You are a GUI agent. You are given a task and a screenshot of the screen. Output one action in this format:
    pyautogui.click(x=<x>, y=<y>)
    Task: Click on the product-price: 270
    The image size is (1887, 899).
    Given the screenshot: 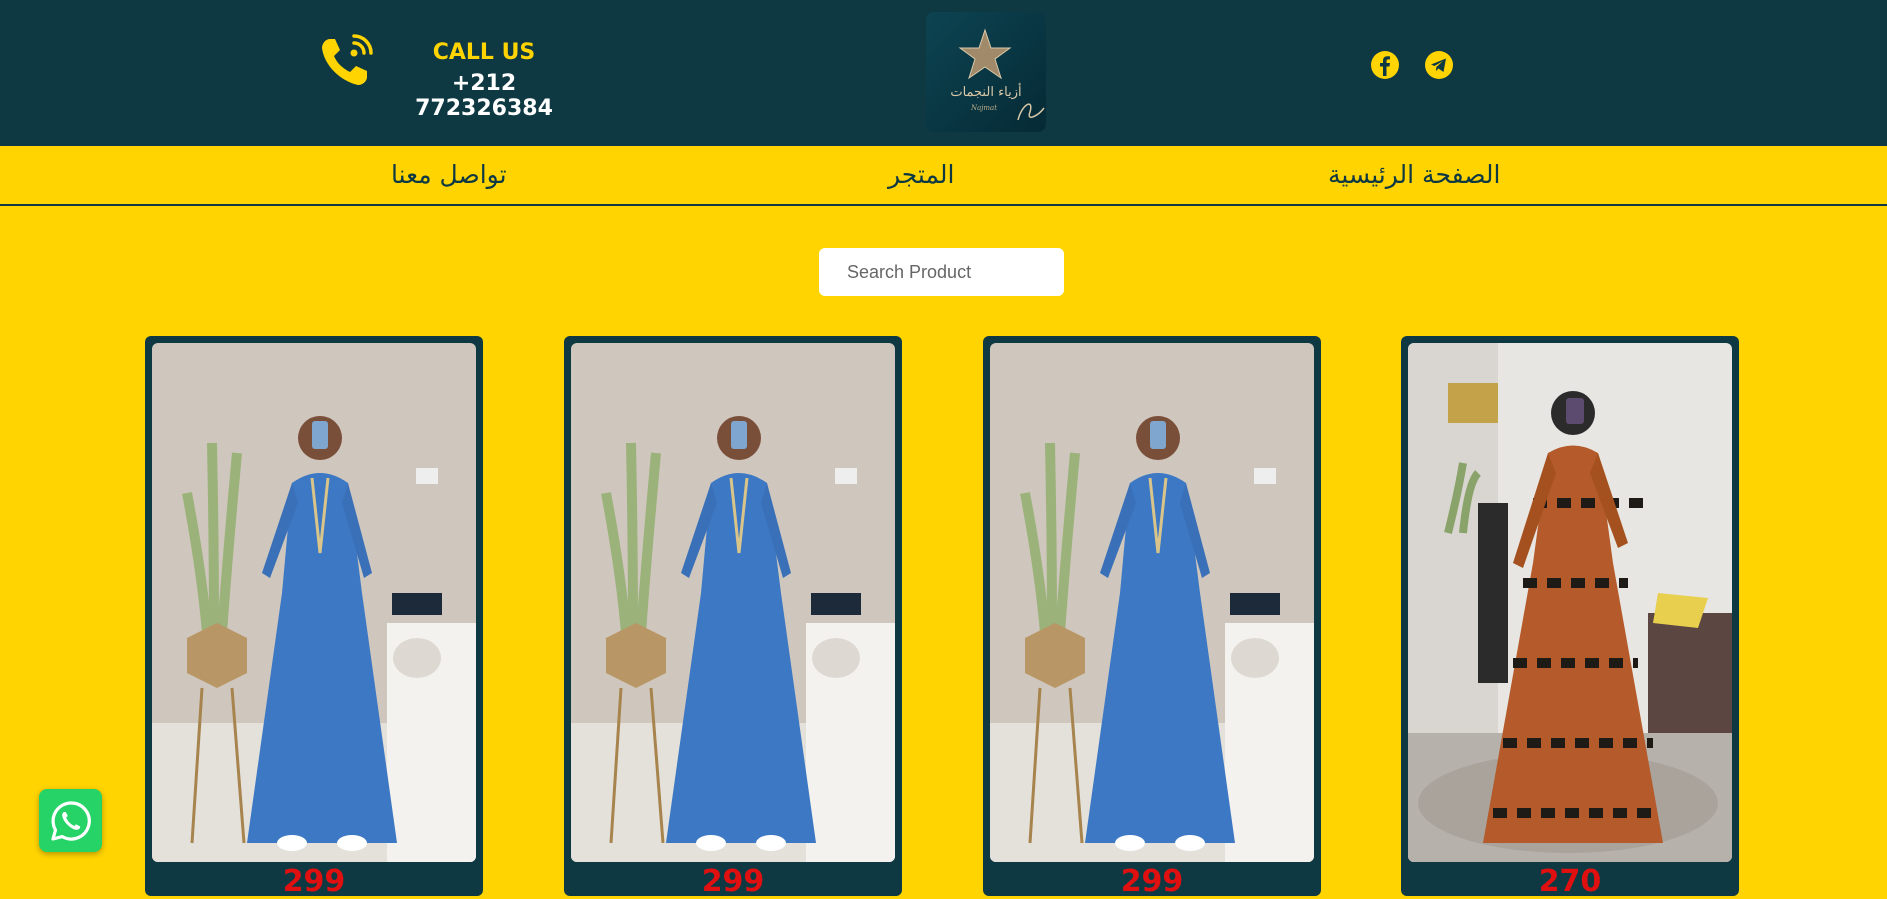 What is the action you would take?
    pyautogui.click(x=1570, y=881)
    